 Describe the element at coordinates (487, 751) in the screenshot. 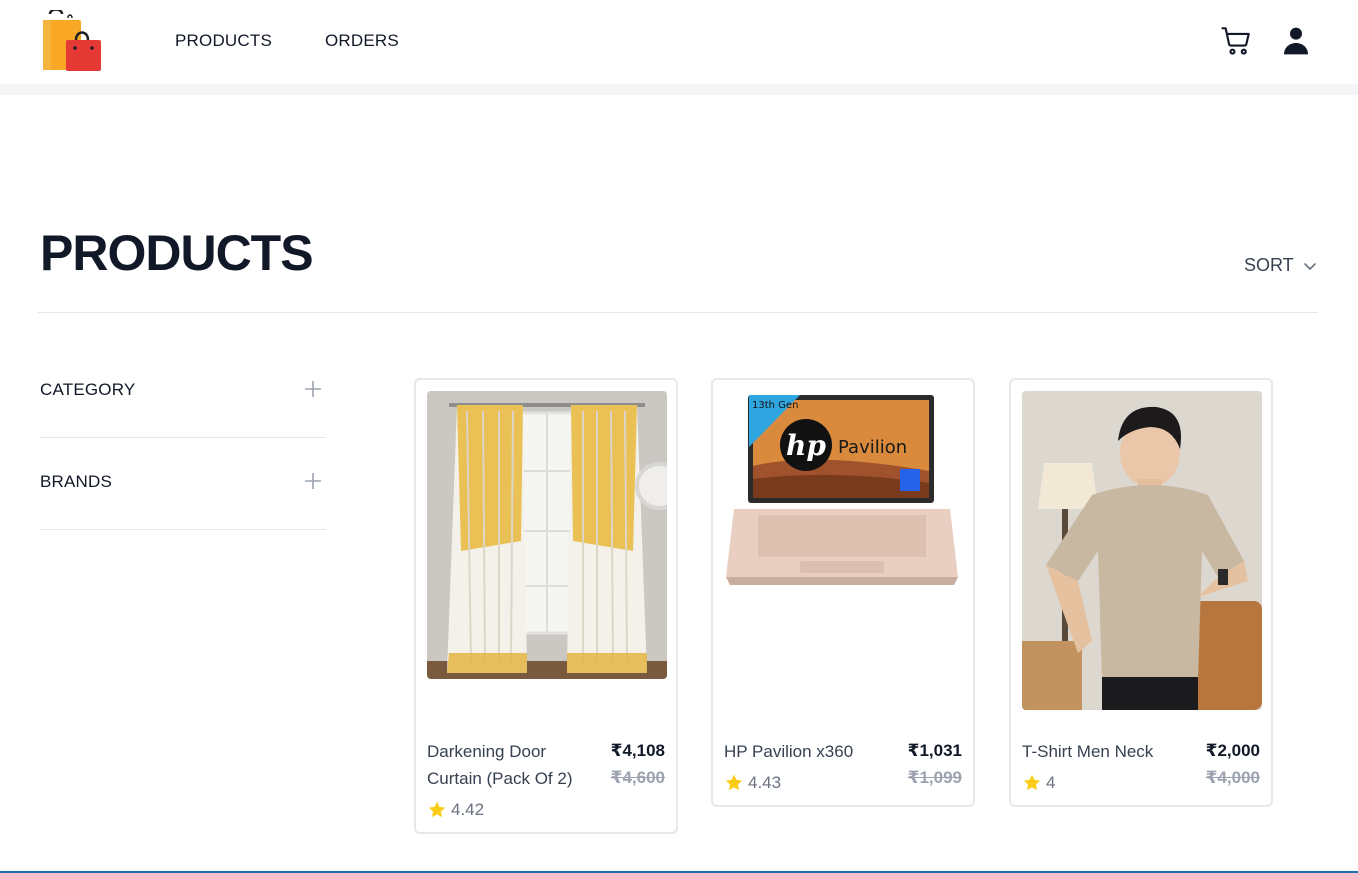

I see `product-name-line1: Darkening Door` at that location.